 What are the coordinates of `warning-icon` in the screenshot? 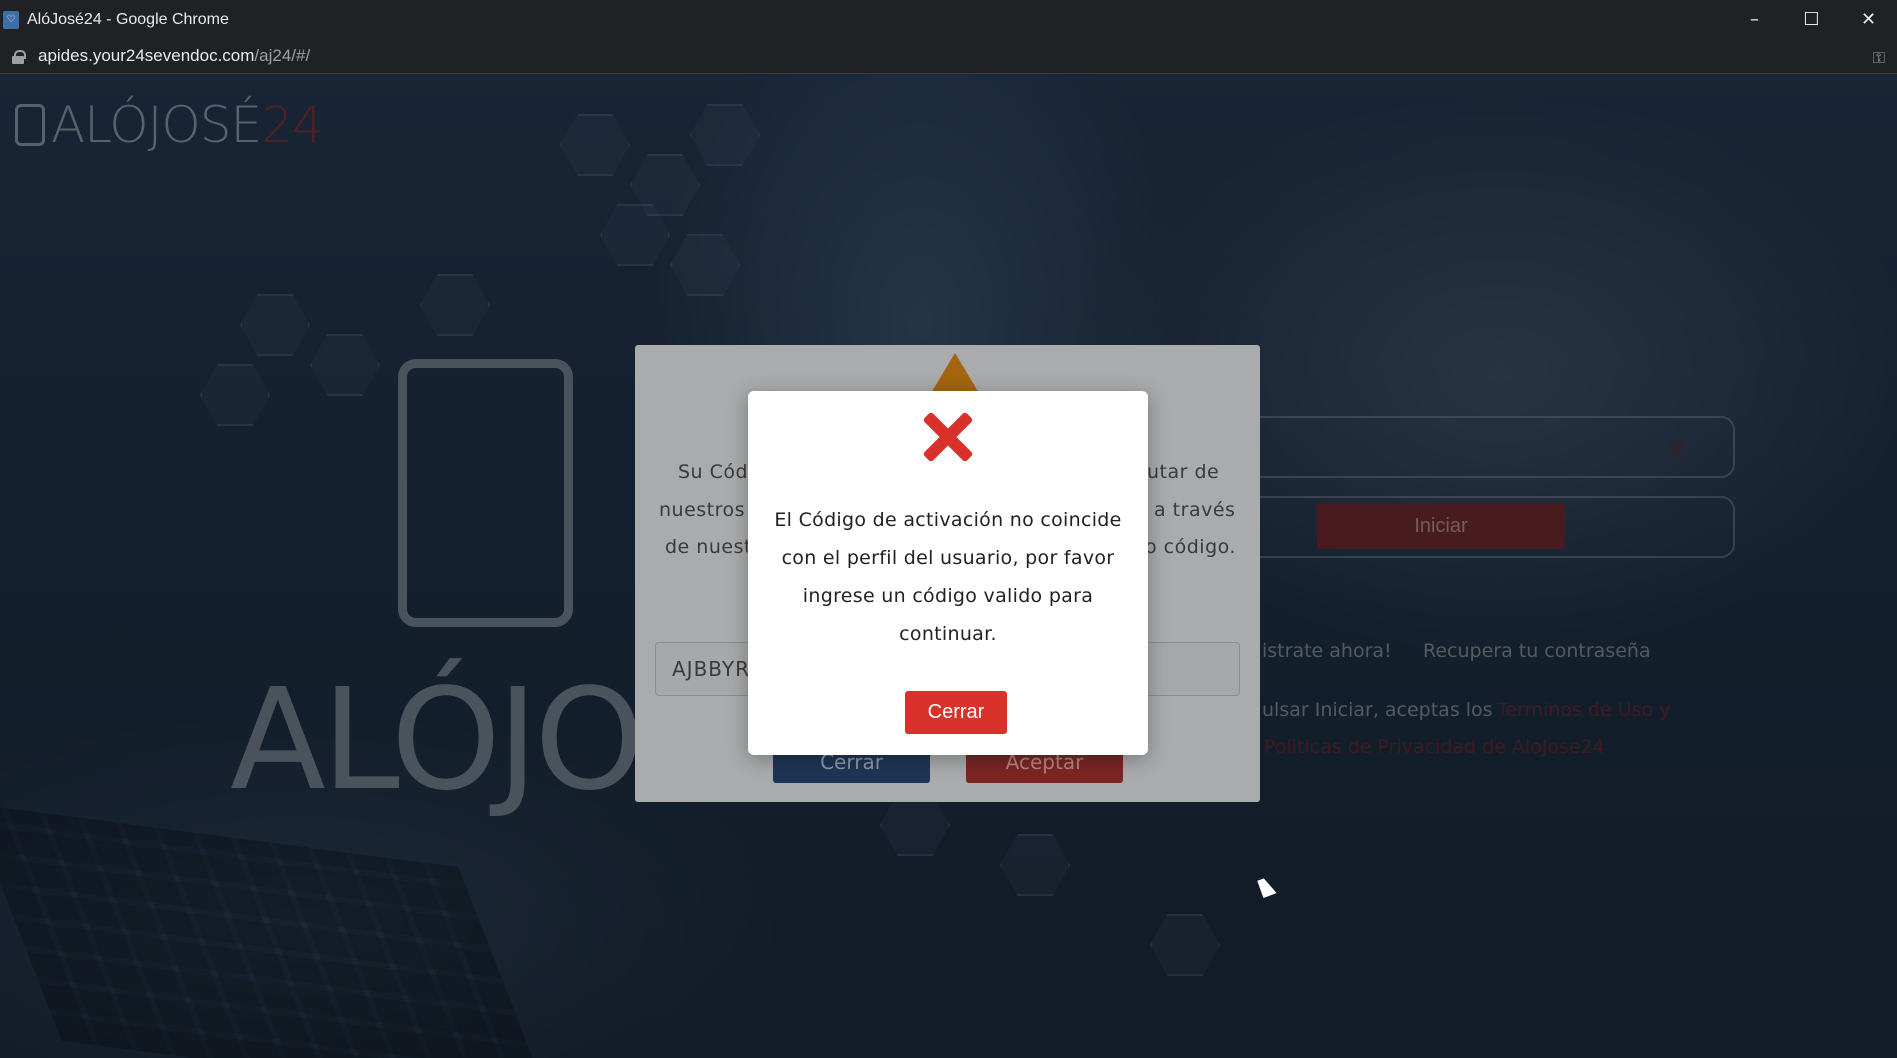 It's located at (955, 373).